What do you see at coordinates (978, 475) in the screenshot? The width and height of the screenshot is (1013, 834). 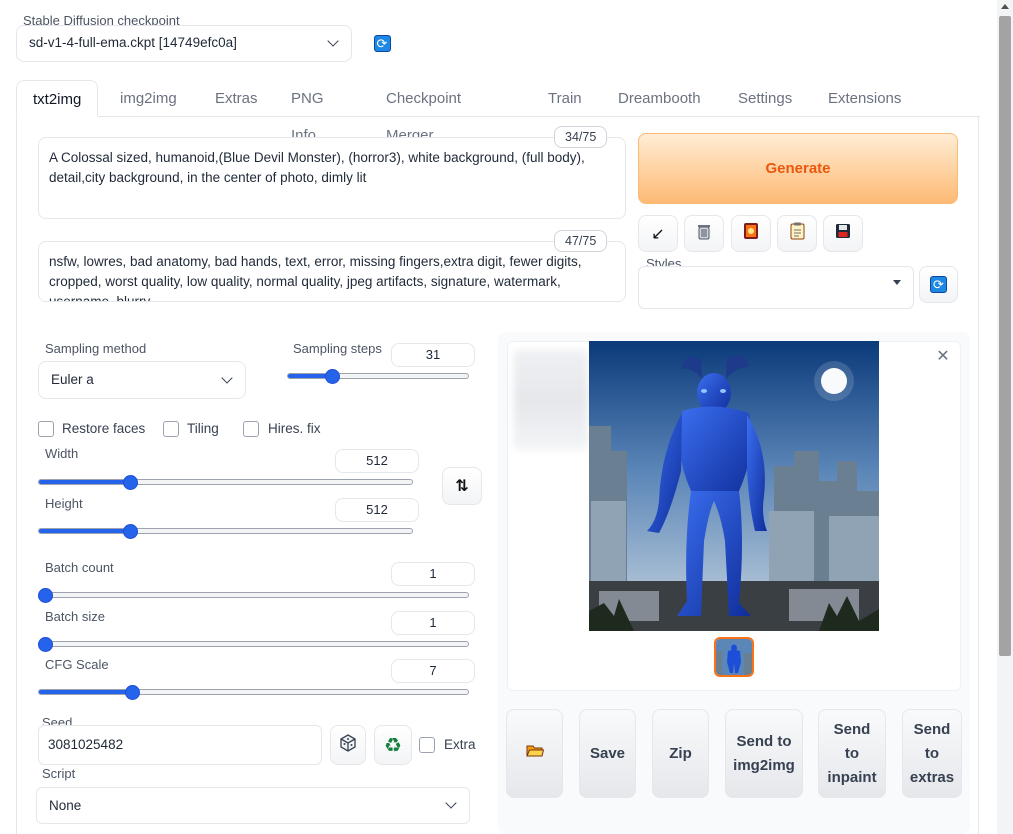 I see `panel-border-right` at bounding box center [978, 475].